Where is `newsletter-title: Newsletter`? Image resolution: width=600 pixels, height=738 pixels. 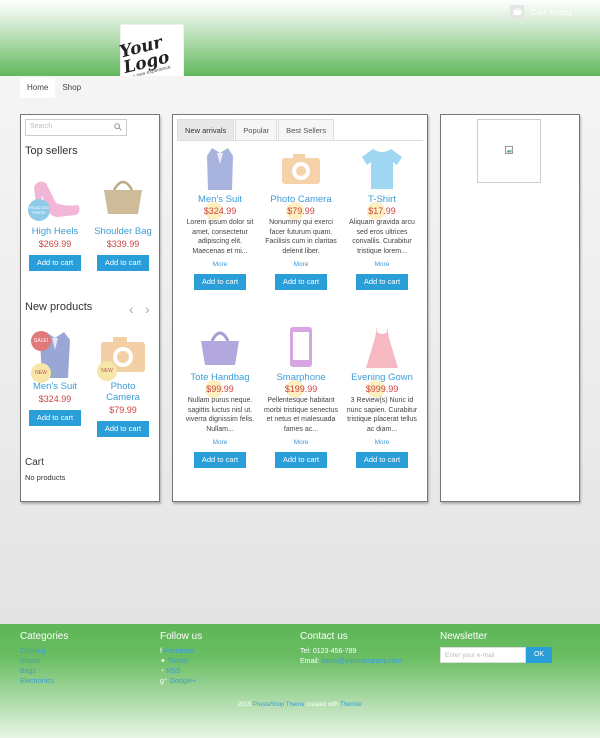
newsletter-title: Newsletter is located at coordinates (464, 636).